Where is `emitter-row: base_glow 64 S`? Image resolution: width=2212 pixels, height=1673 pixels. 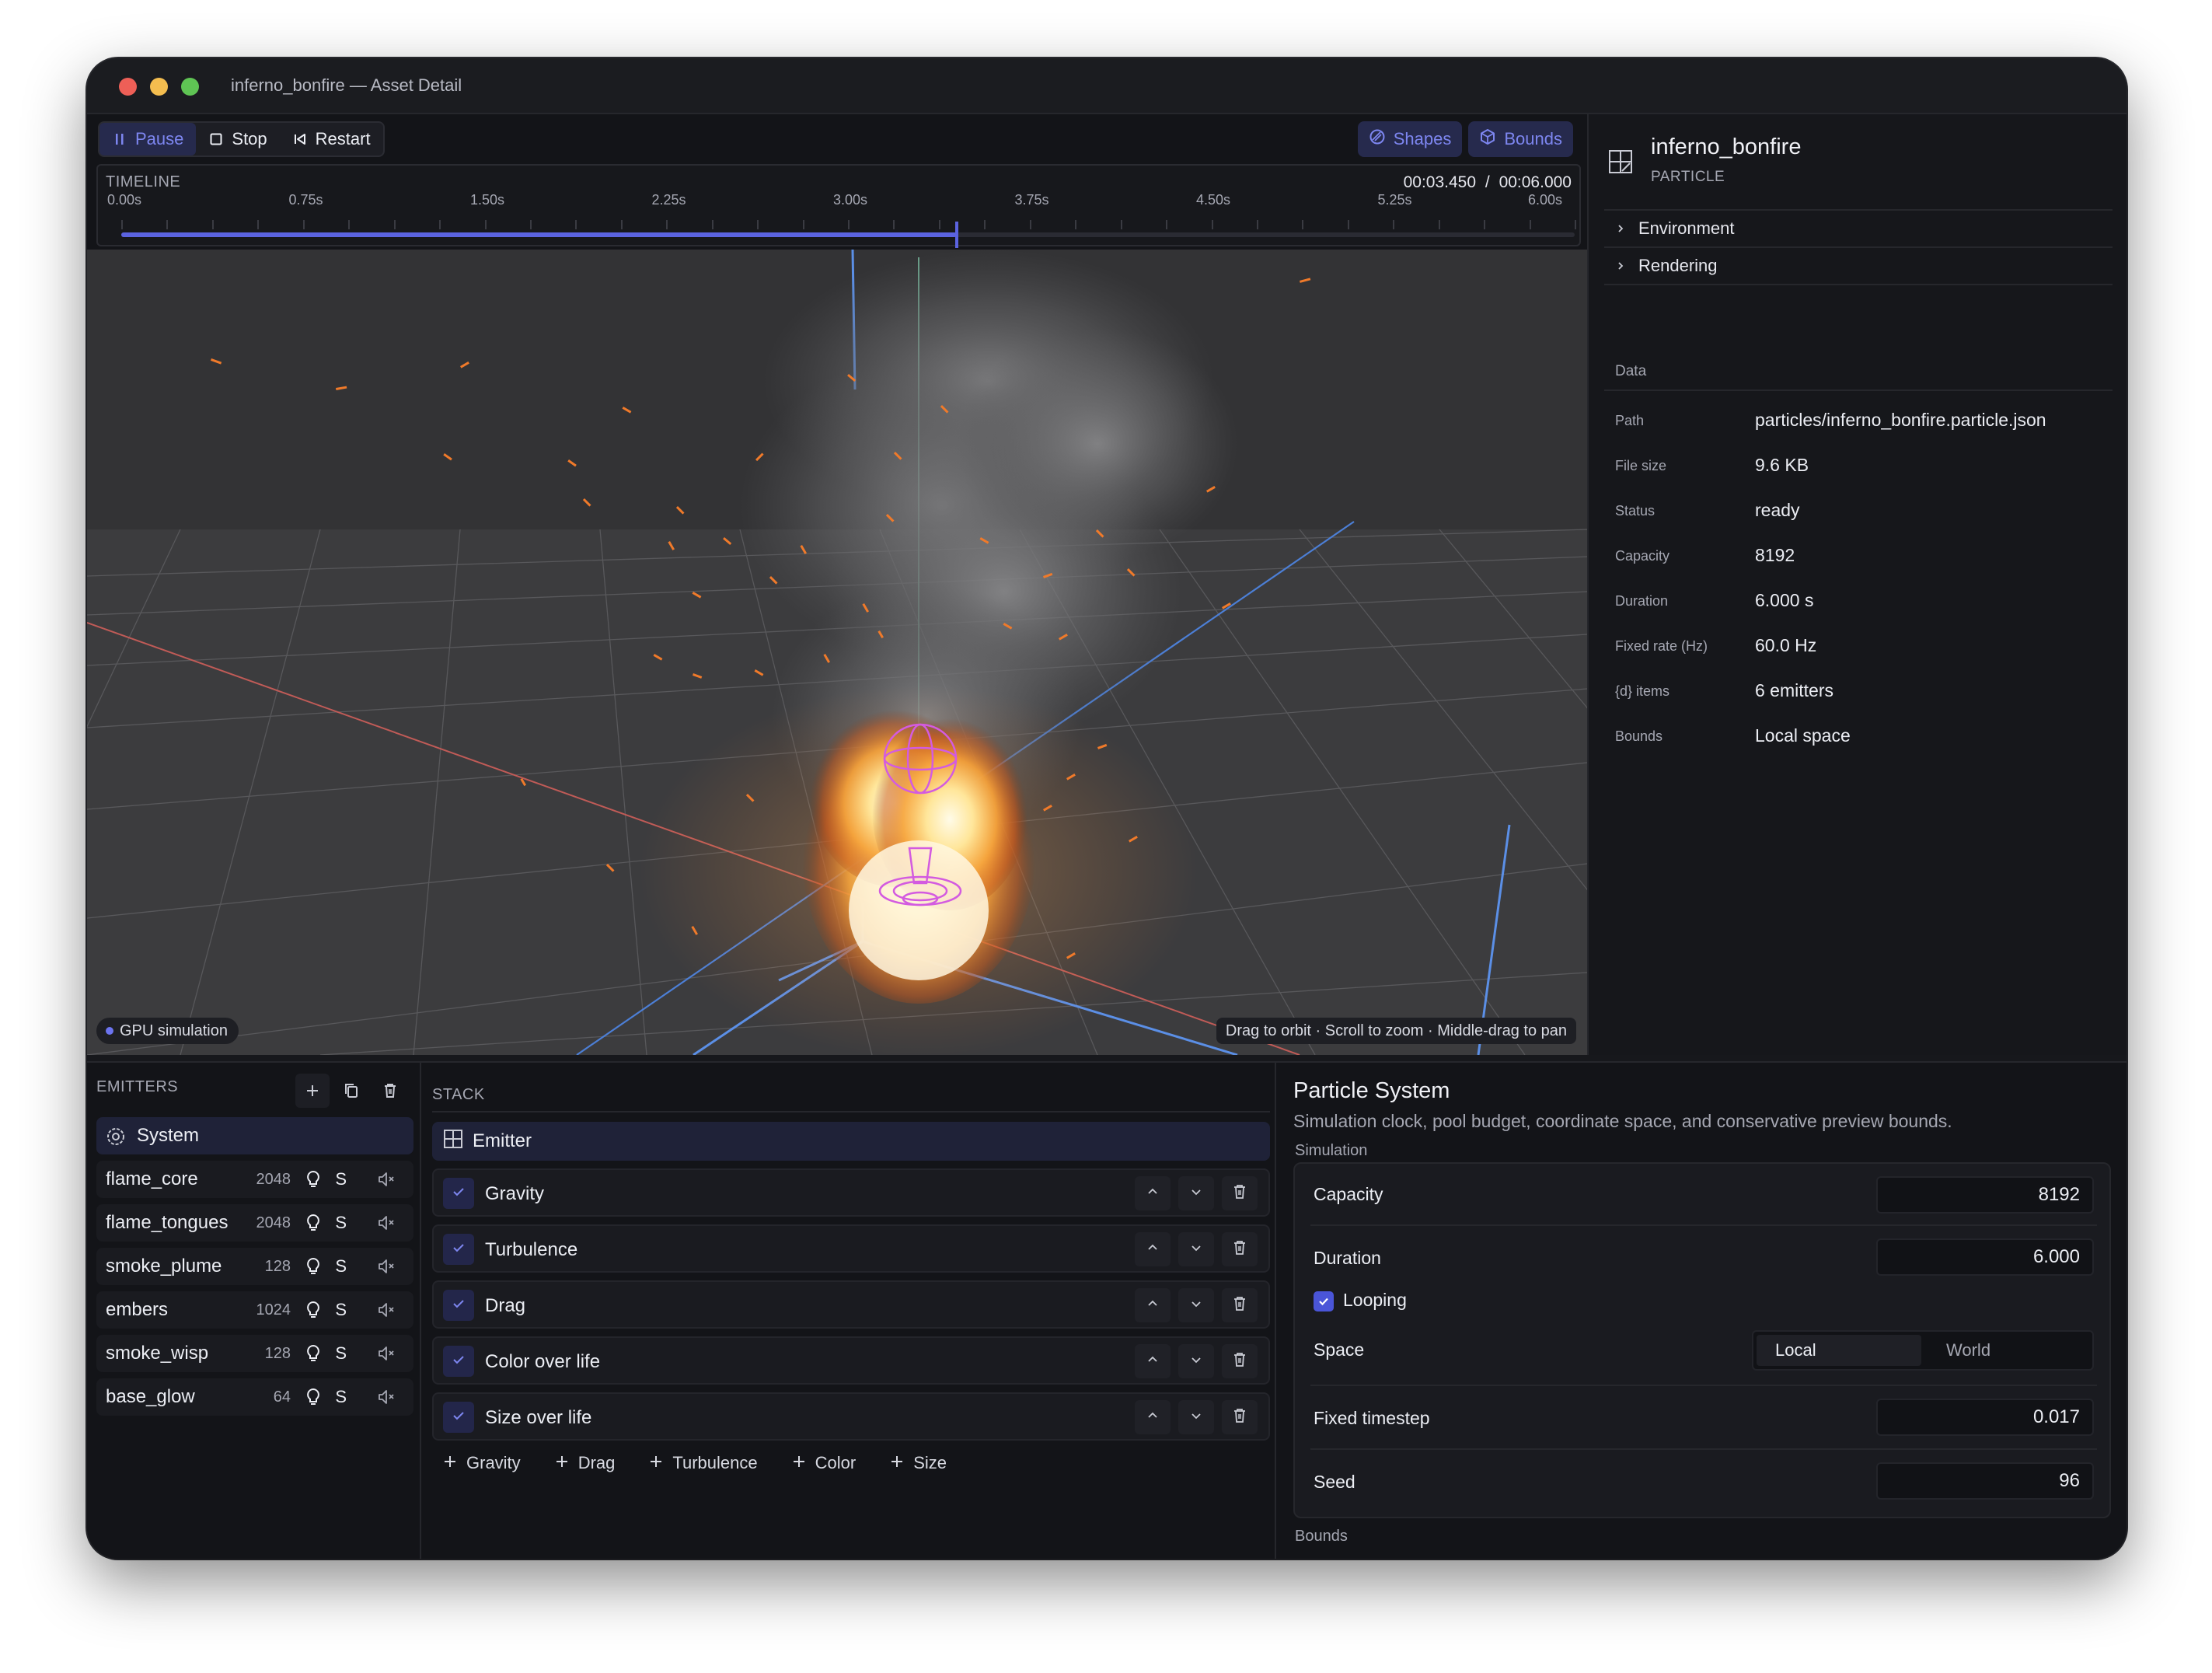 emitter-row: base_glow 64 S is located at coordinates (254, 1397).